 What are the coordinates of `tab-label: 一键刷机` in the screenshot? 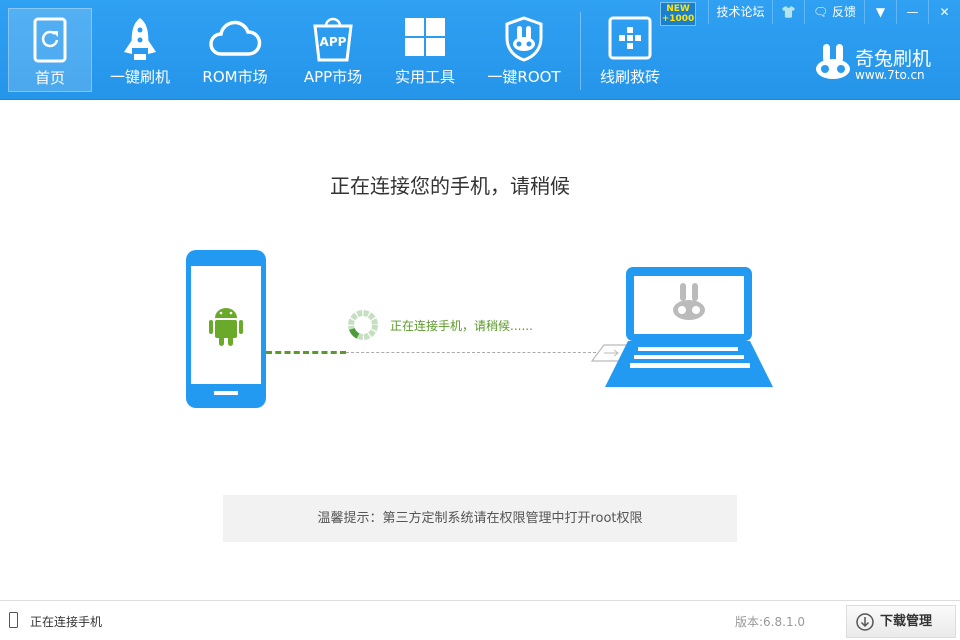 It's located at (139, 77).